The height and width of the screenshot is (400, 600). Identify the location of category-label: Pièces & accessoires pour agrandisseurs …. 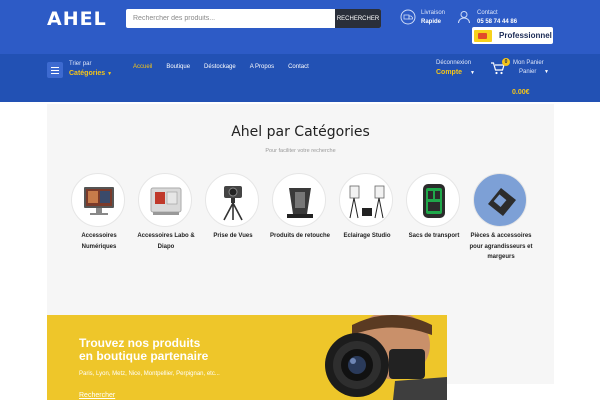
(501, 246).